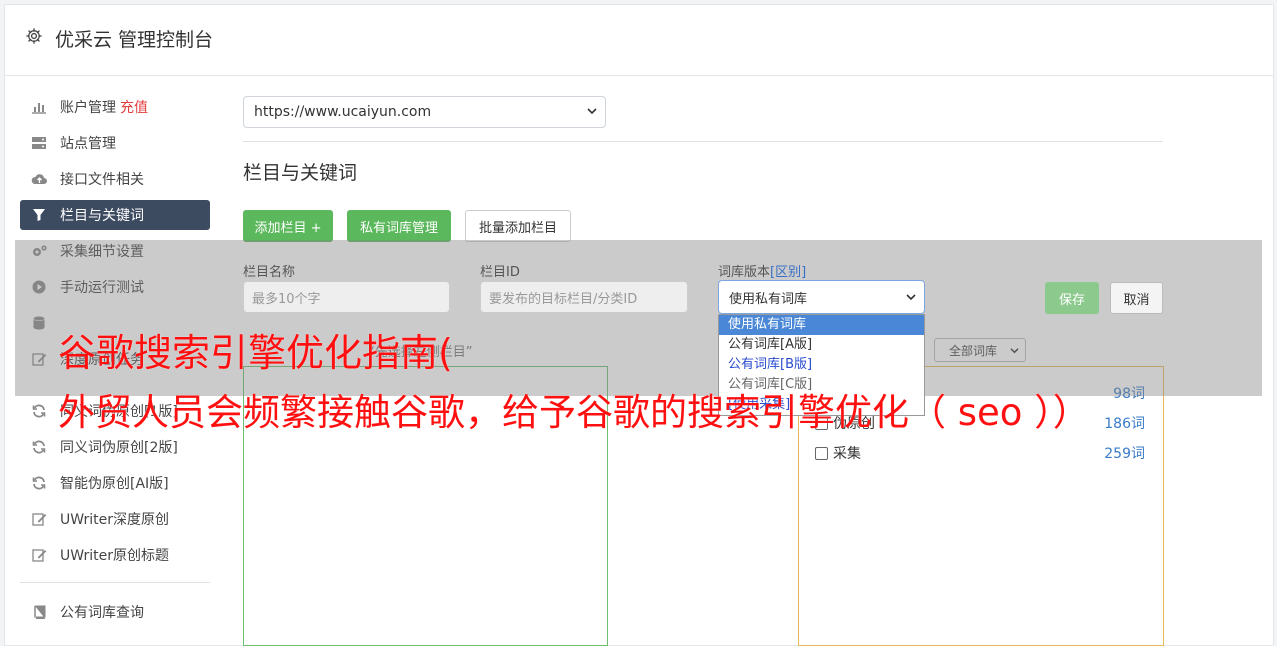 Image resolution: width=1277 pixels, height=646 pixels. Describe the element at coordinates (119, 448) in the screenshot. I see `sidebar-item-label: 同义词伪原创[2版]` at that location.